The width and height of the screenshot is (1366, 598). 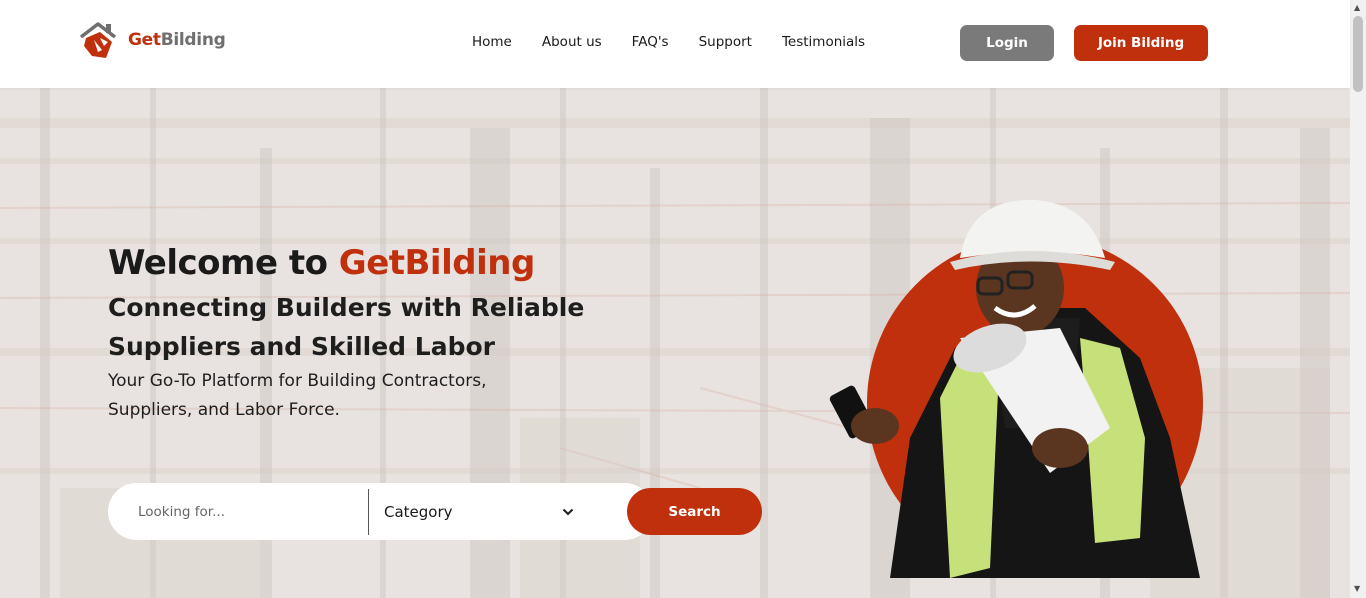 What do you see at coordinates (479, 511) in the screenshot?
I see `category-select: Category` at bounding box center [479, 511].